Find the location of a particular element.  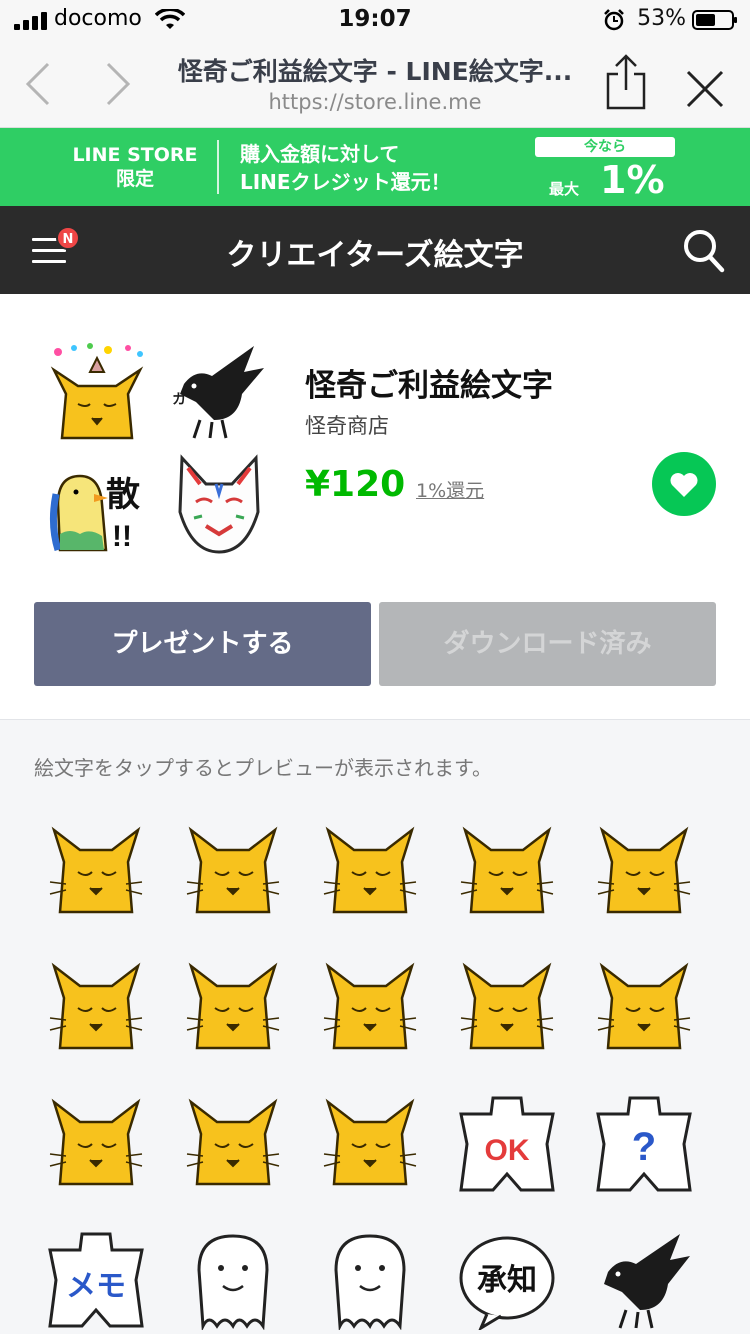

emoji-sign-16: メモ is located at coordinates (96, 1280).